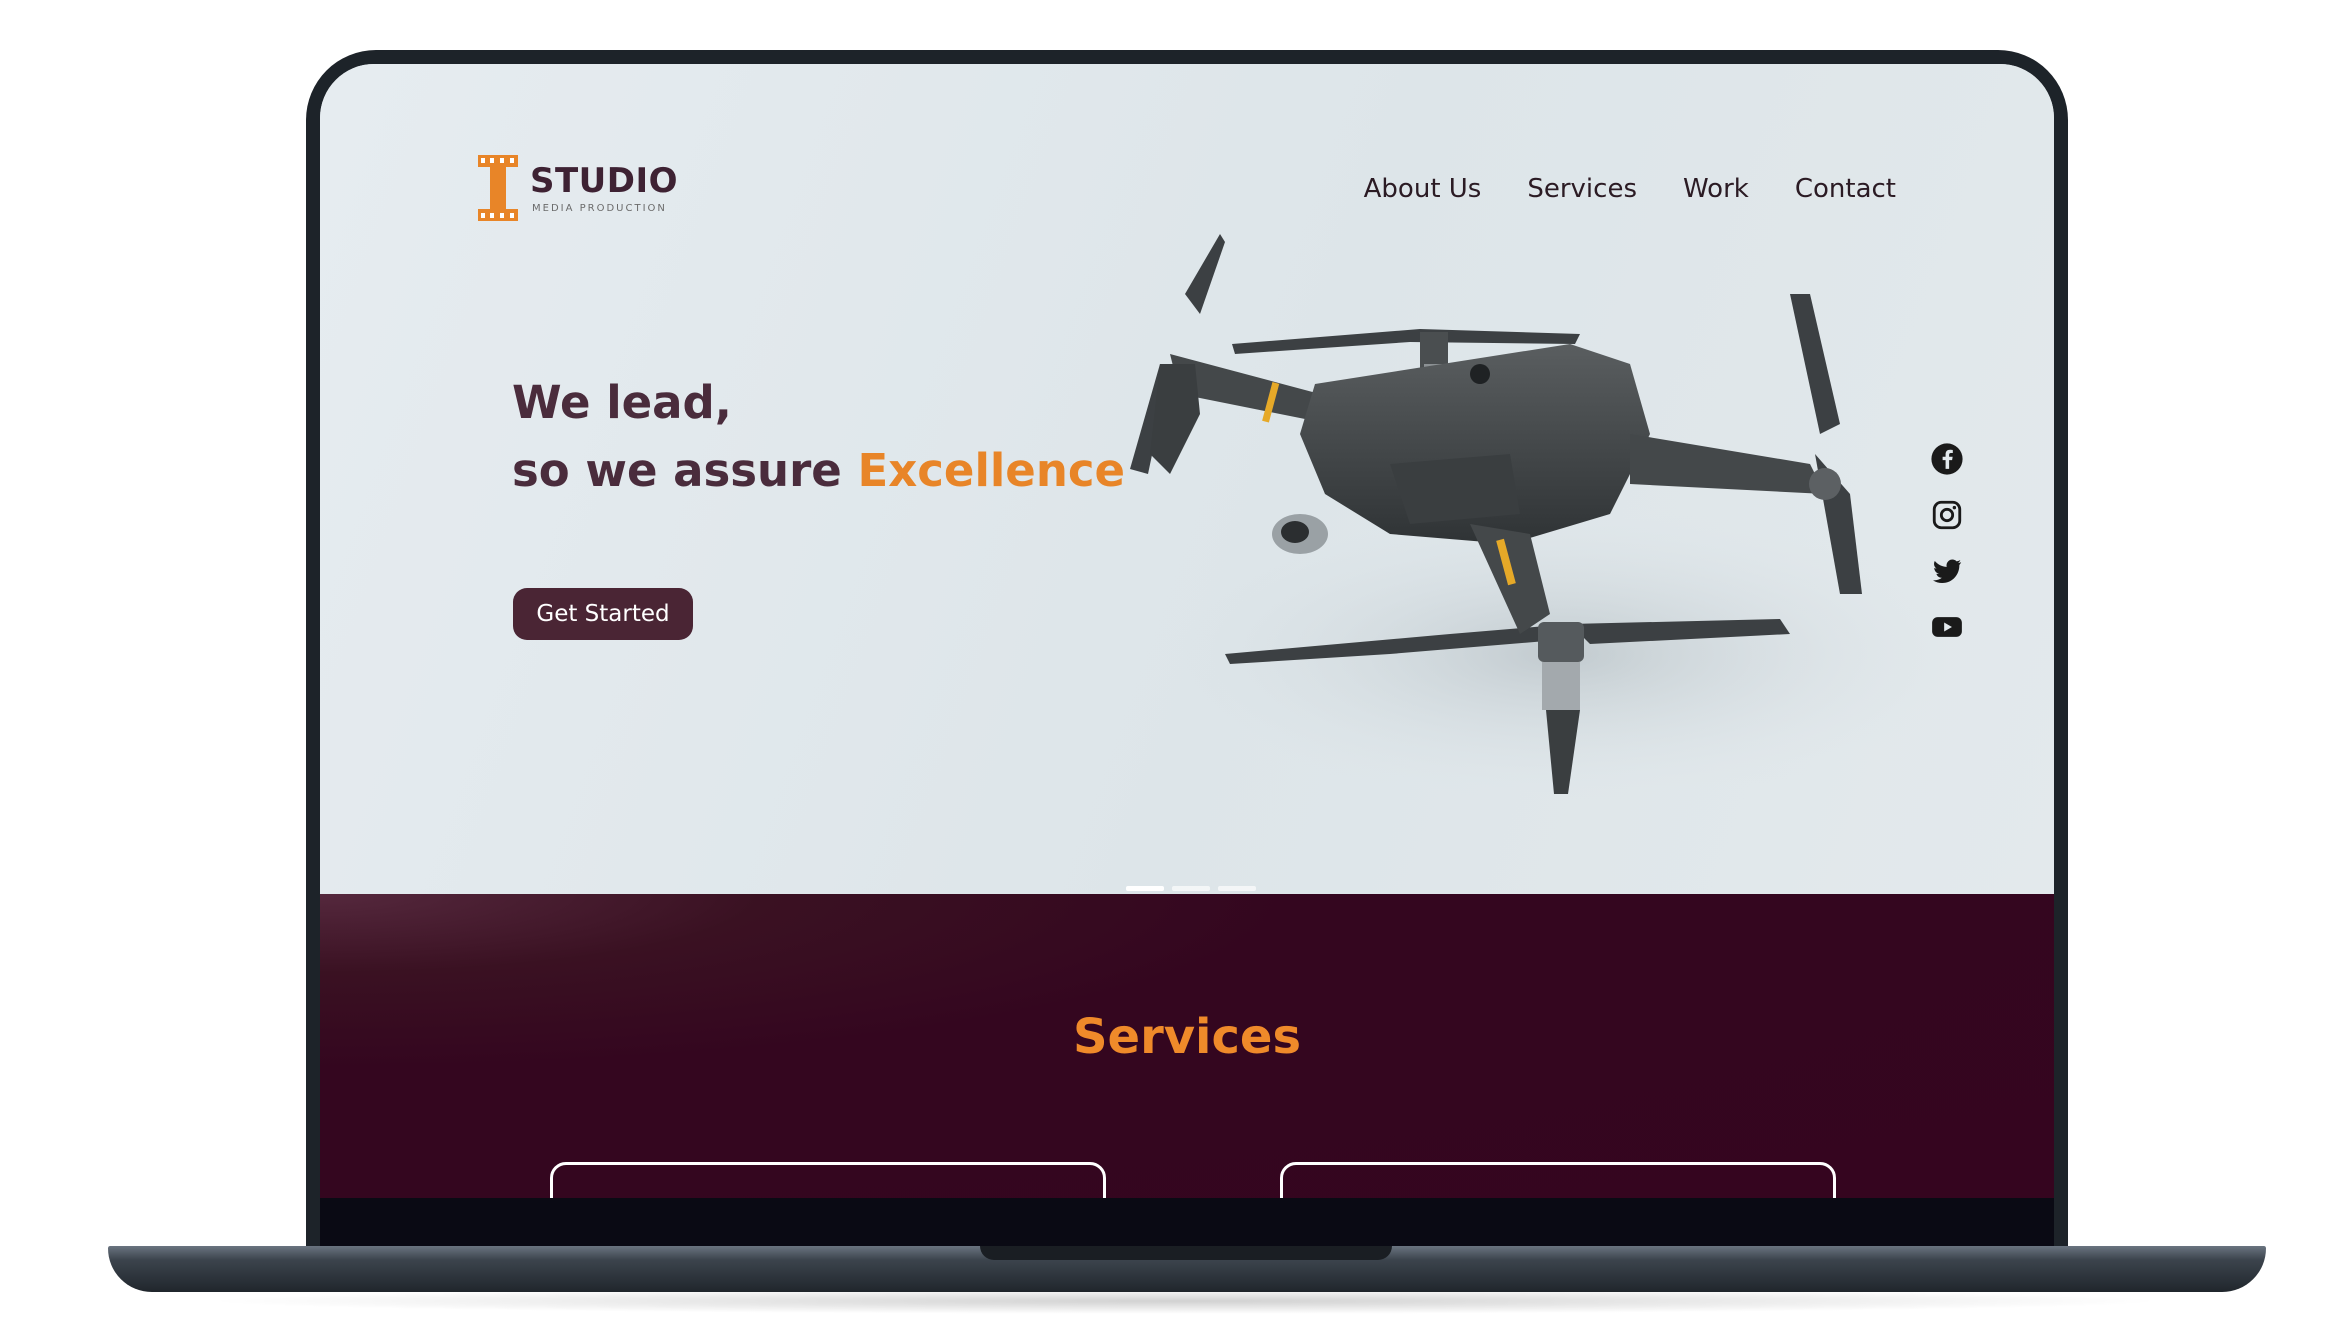  I want to click on nav-services: Services, so click(1582, 189).